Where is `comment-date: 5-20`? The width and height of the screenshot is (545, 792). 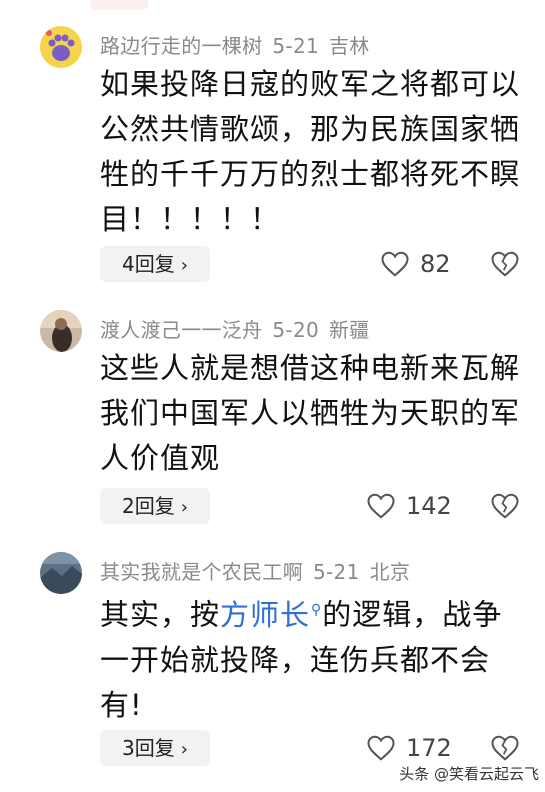 comment-date: 5-20 is located at coordinates (295, 330).